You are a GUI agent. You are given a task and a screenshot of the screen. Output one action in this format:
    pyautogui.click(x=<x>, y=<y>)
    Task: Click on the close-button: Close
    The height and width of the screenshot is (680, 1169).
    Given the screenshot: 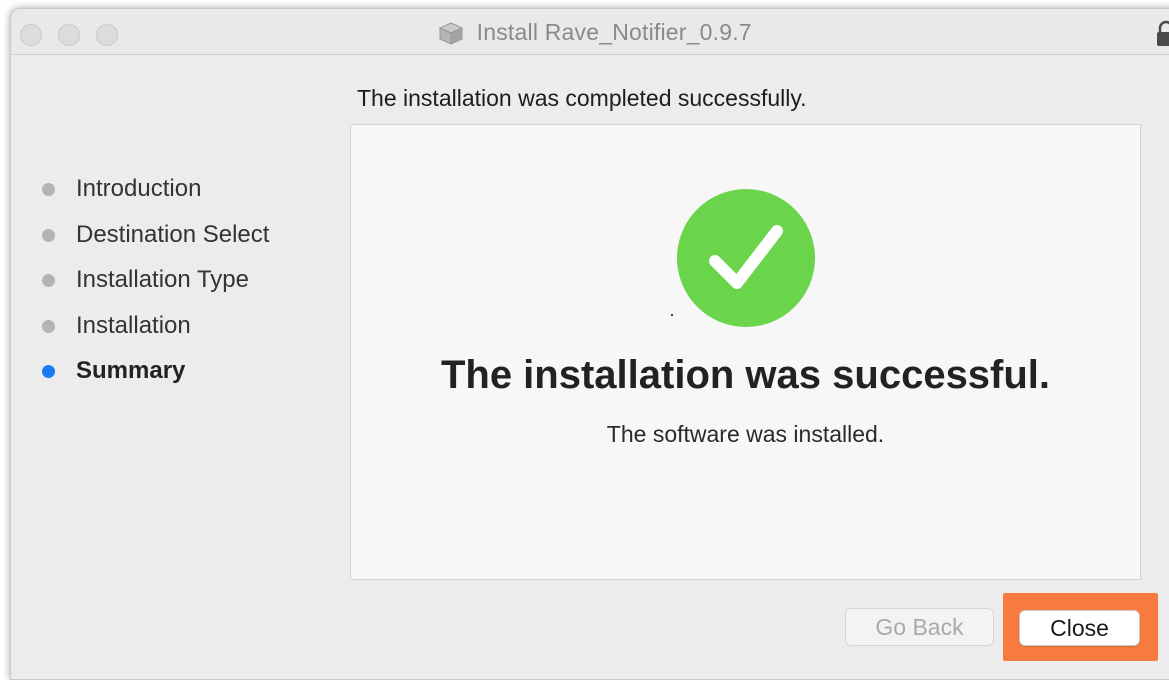 What is the action you would take?
    pyautogui.click(x=1079, y=628)
    